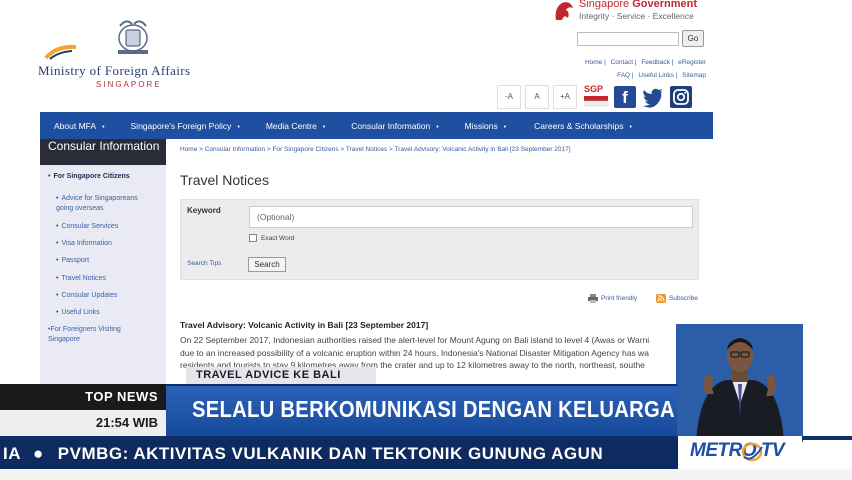  Describe the element at coordinates (106, 204) in the screenshot. I see `sidebar-item-advice: • Advice for Singaporeans going overseas` at that location.